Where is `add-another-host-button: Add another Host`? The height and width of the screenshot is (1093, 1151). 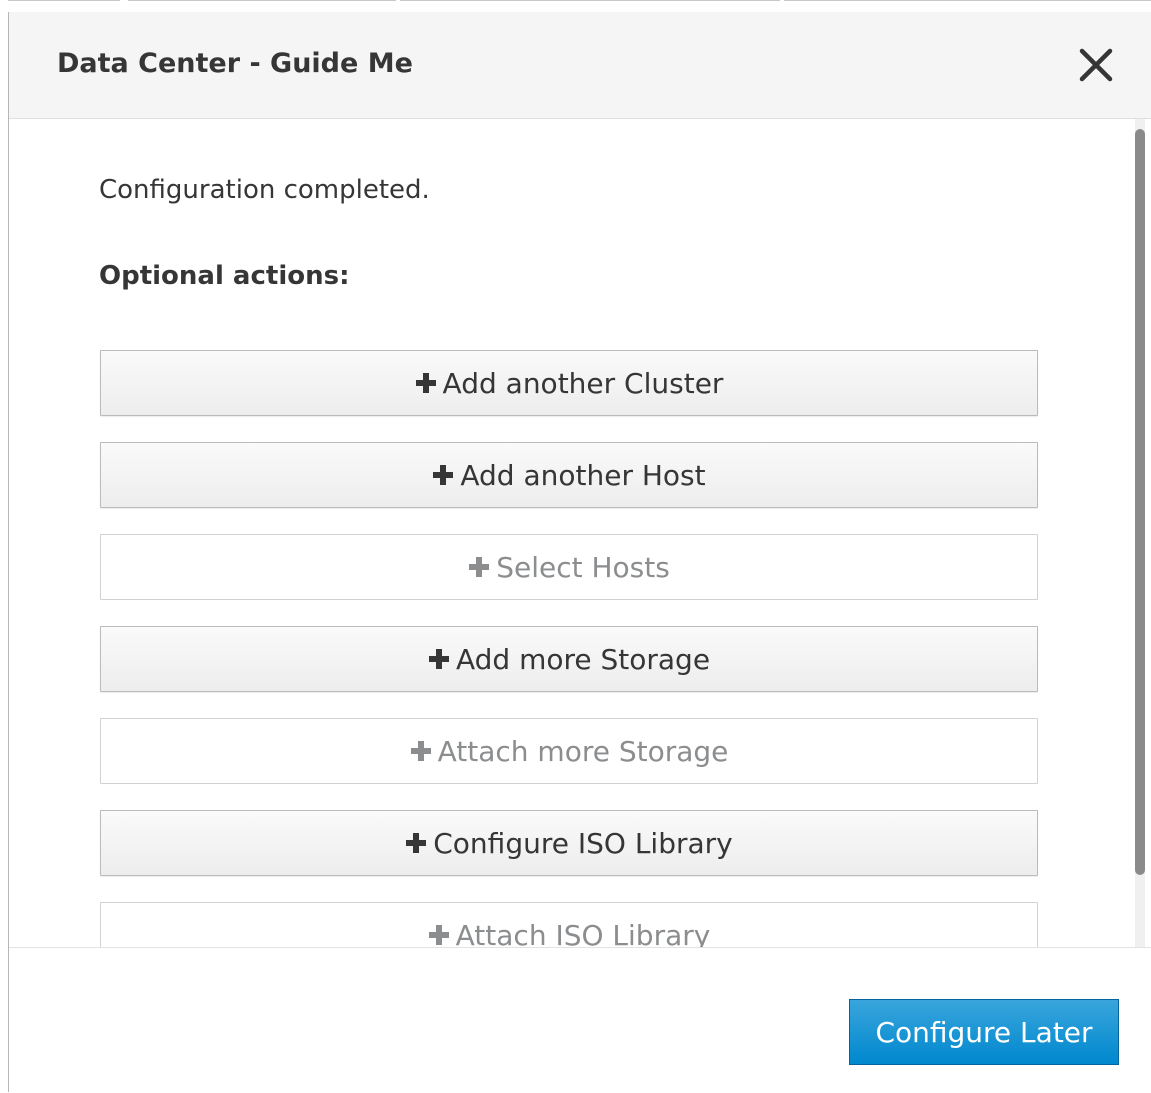 add-another-host-button: Add another Host is located at coordinates (569, 475).